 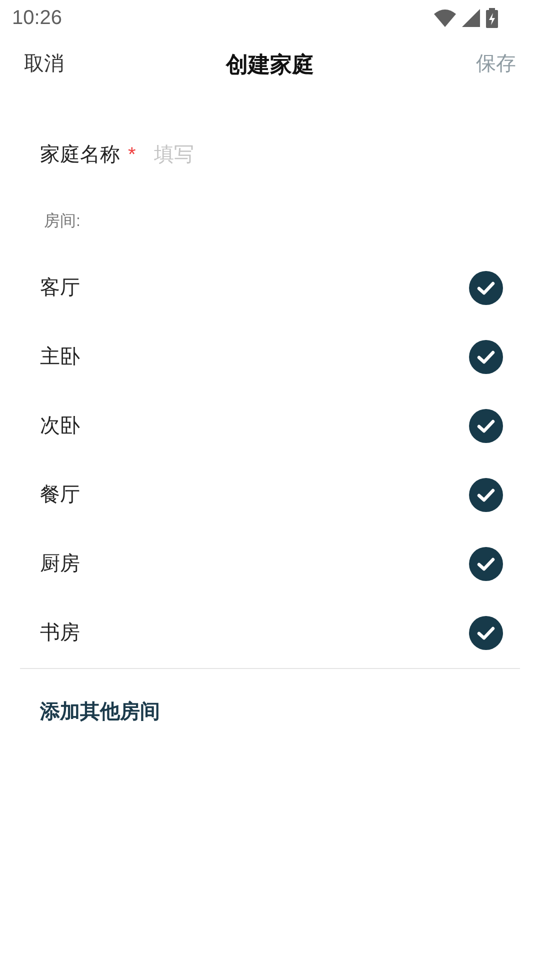 What do you see at coordinates (37, 18) in the screenshot?
I see `status-time: 10:26` at bounding box center [37, 18].